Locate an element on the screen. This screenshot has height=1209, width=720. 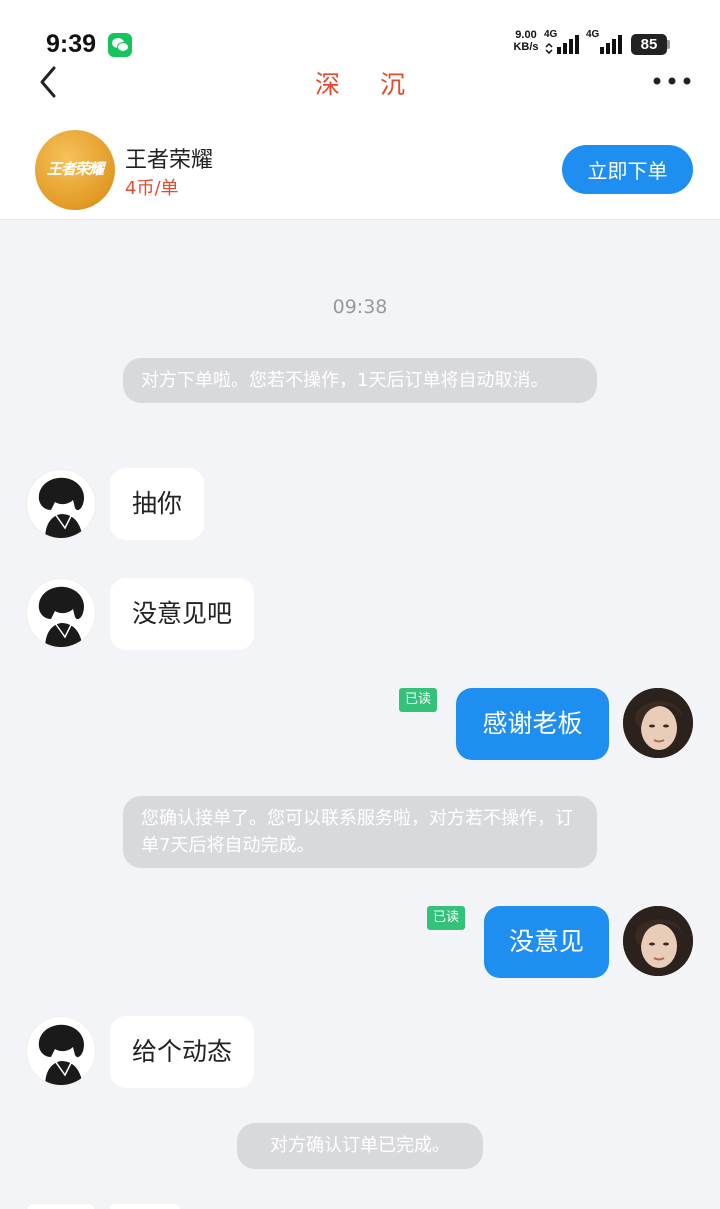
message-bubble-partial is located at coordinates (145, 1206).